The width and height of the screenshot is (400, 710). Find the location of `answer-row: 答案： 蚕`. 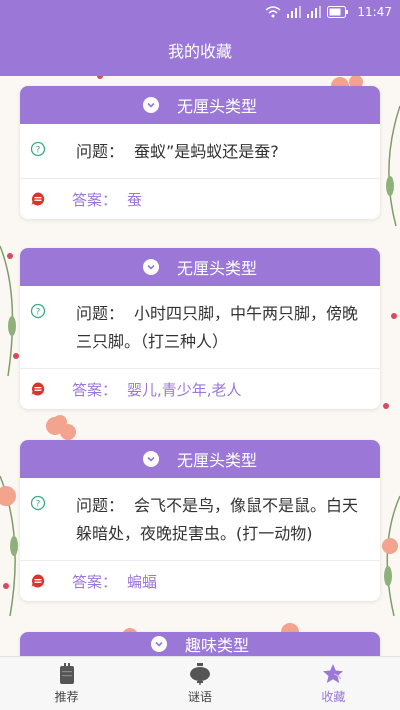

answer-row: 答案： 蚕 is located at coordinates (200, 199).